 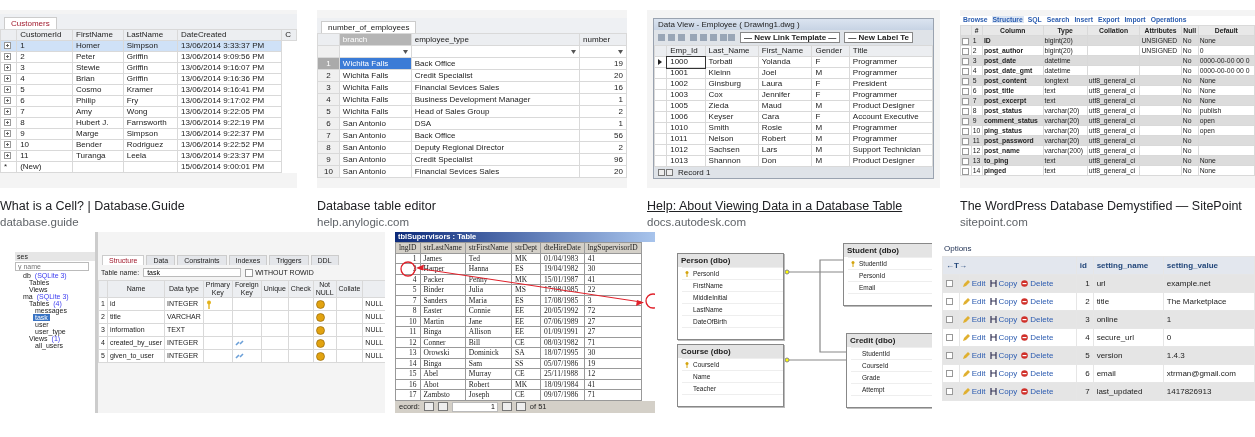 What do you see at coordinates (769, 160) in the screenshot?
I see `table-cell: Don` at bounding box center [769, 160].